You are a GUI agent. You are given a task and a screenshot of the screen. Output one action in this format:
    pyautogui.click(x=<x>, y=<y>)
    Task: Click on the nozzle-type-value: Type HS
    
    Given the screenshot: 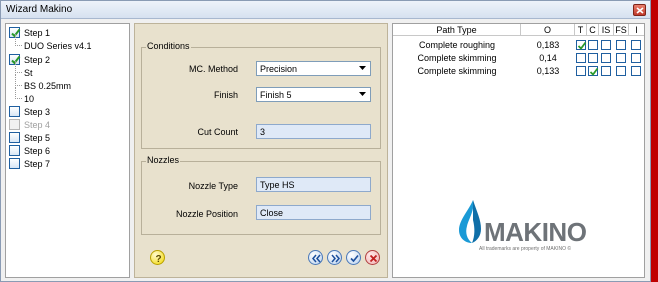 What is the action you would take?
    pyautogui.click(x=277, y=185)
    